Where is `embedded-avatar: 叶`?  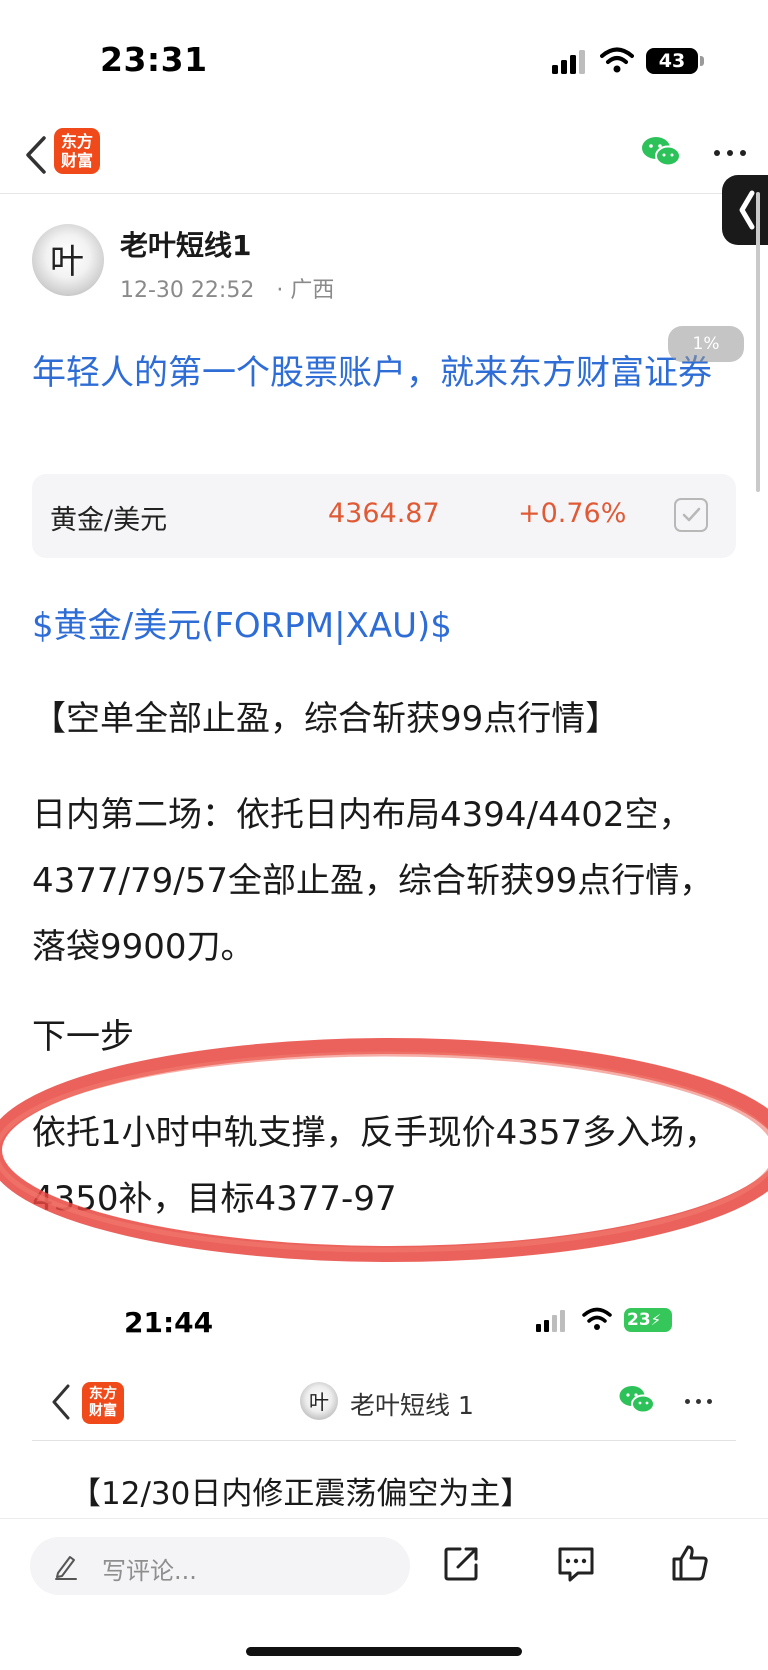 embedded-avatar: 叶 is located at coordinates (319, 1401).